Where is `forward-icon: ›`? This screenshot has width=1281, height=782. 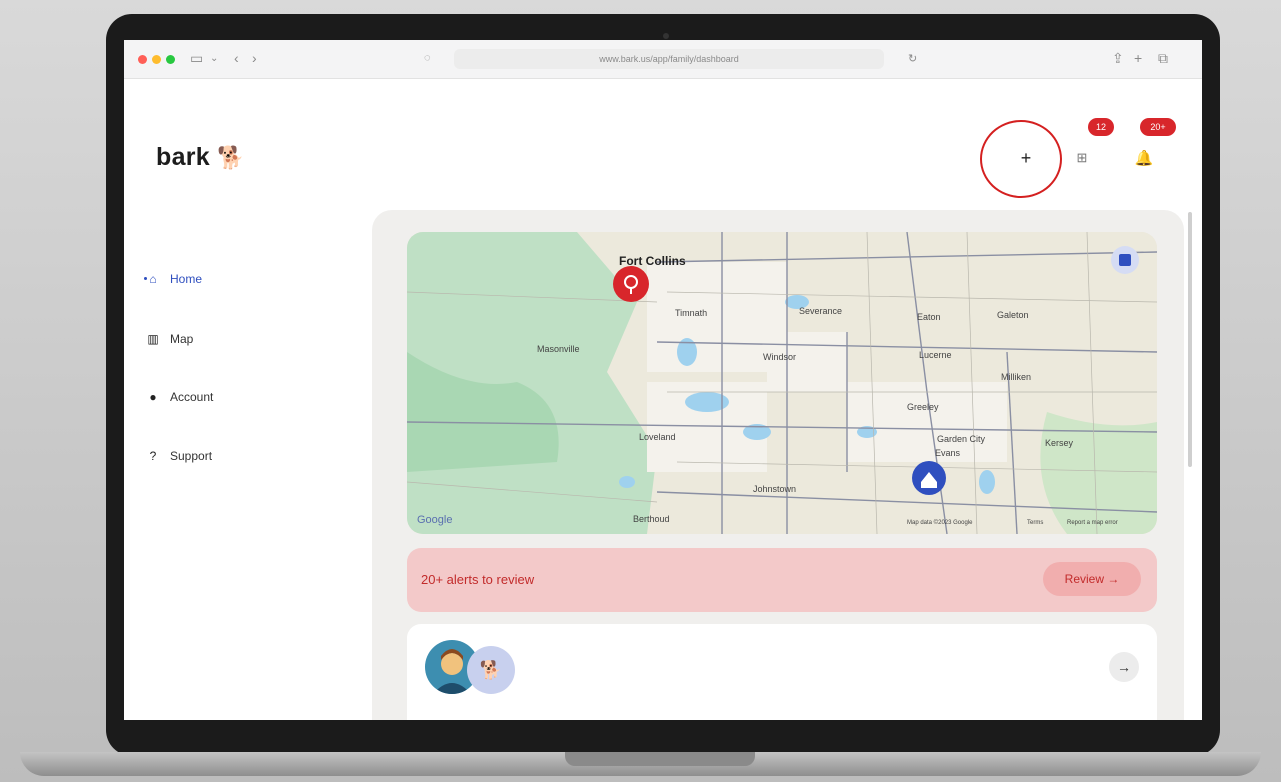
forward-icon: › is located at coordinates (254, 58).